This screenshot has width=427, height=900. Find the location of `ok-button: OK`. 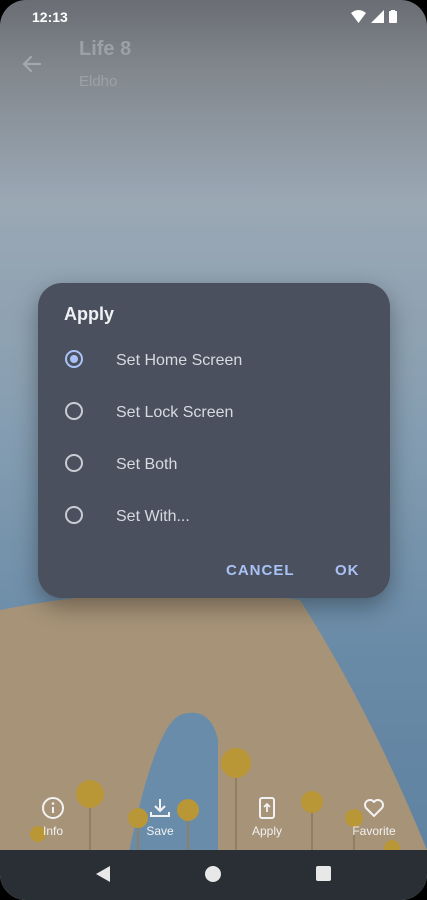

ok-button: OK is located at coordinates (347, 570).